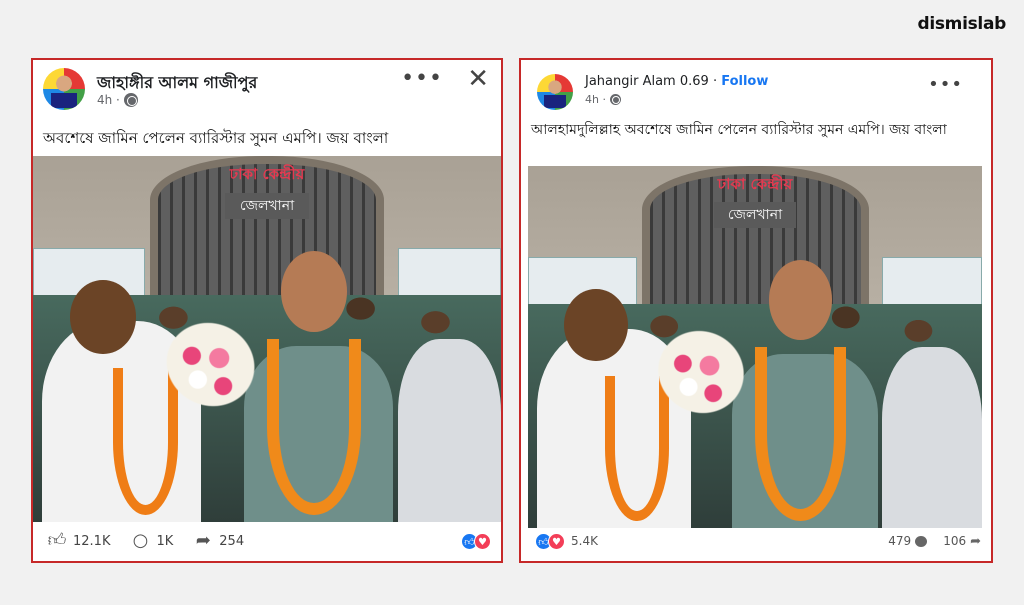 This screenshot has height=605, width=1024. Describe the element at coordinates (165, 541) in the screenshot. I see `comment-count: 1K` at that location.